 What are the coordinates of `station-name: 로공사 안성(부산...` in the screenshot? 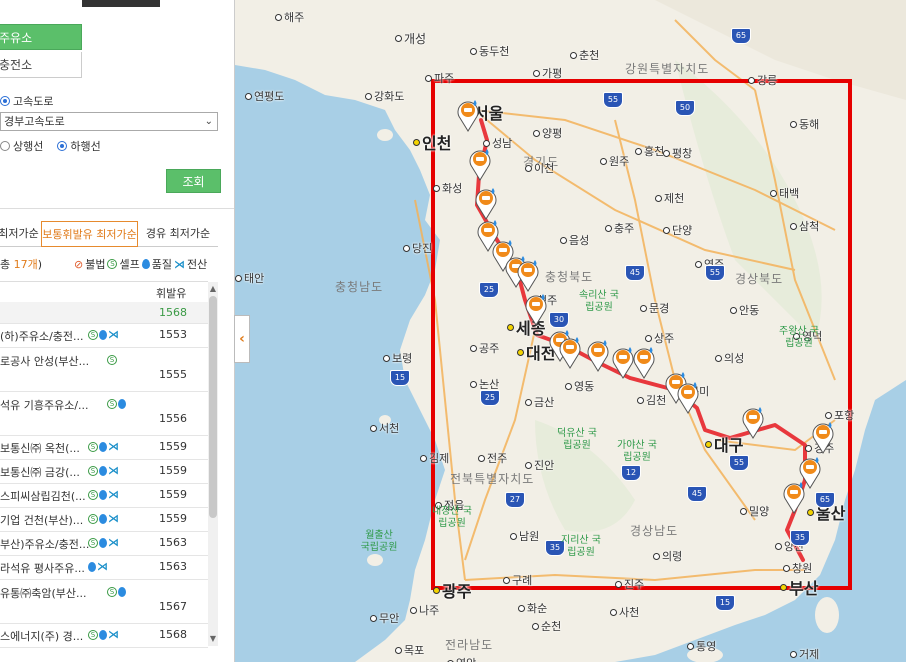 It's located at (79, 361).